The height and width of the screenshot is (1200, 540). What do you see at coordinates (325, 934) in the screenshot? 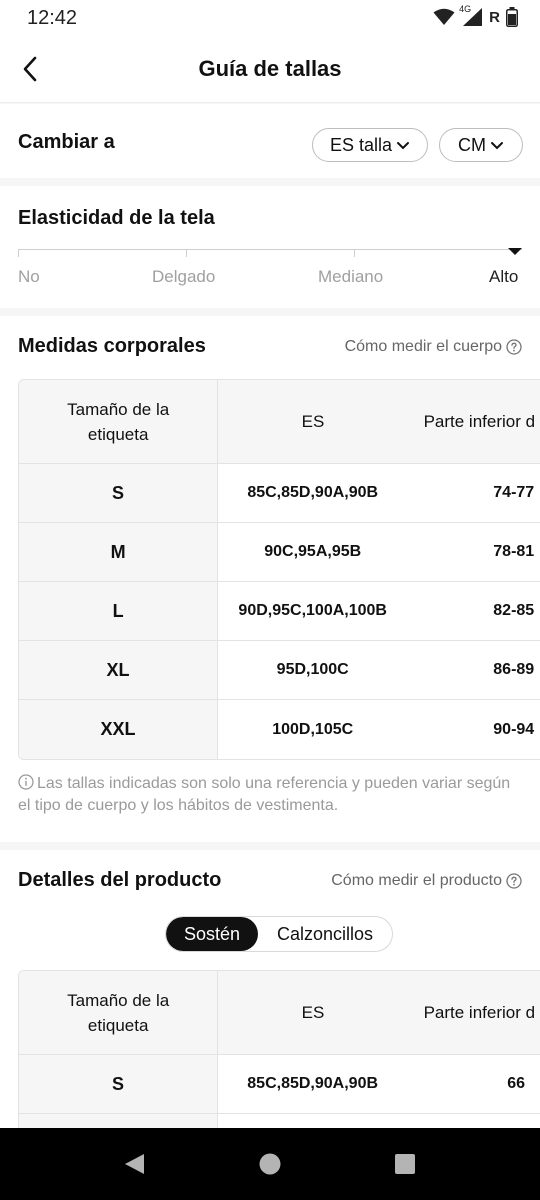
I see `tab-briefs: Calzoncillos` at bounding box center [325, 934].